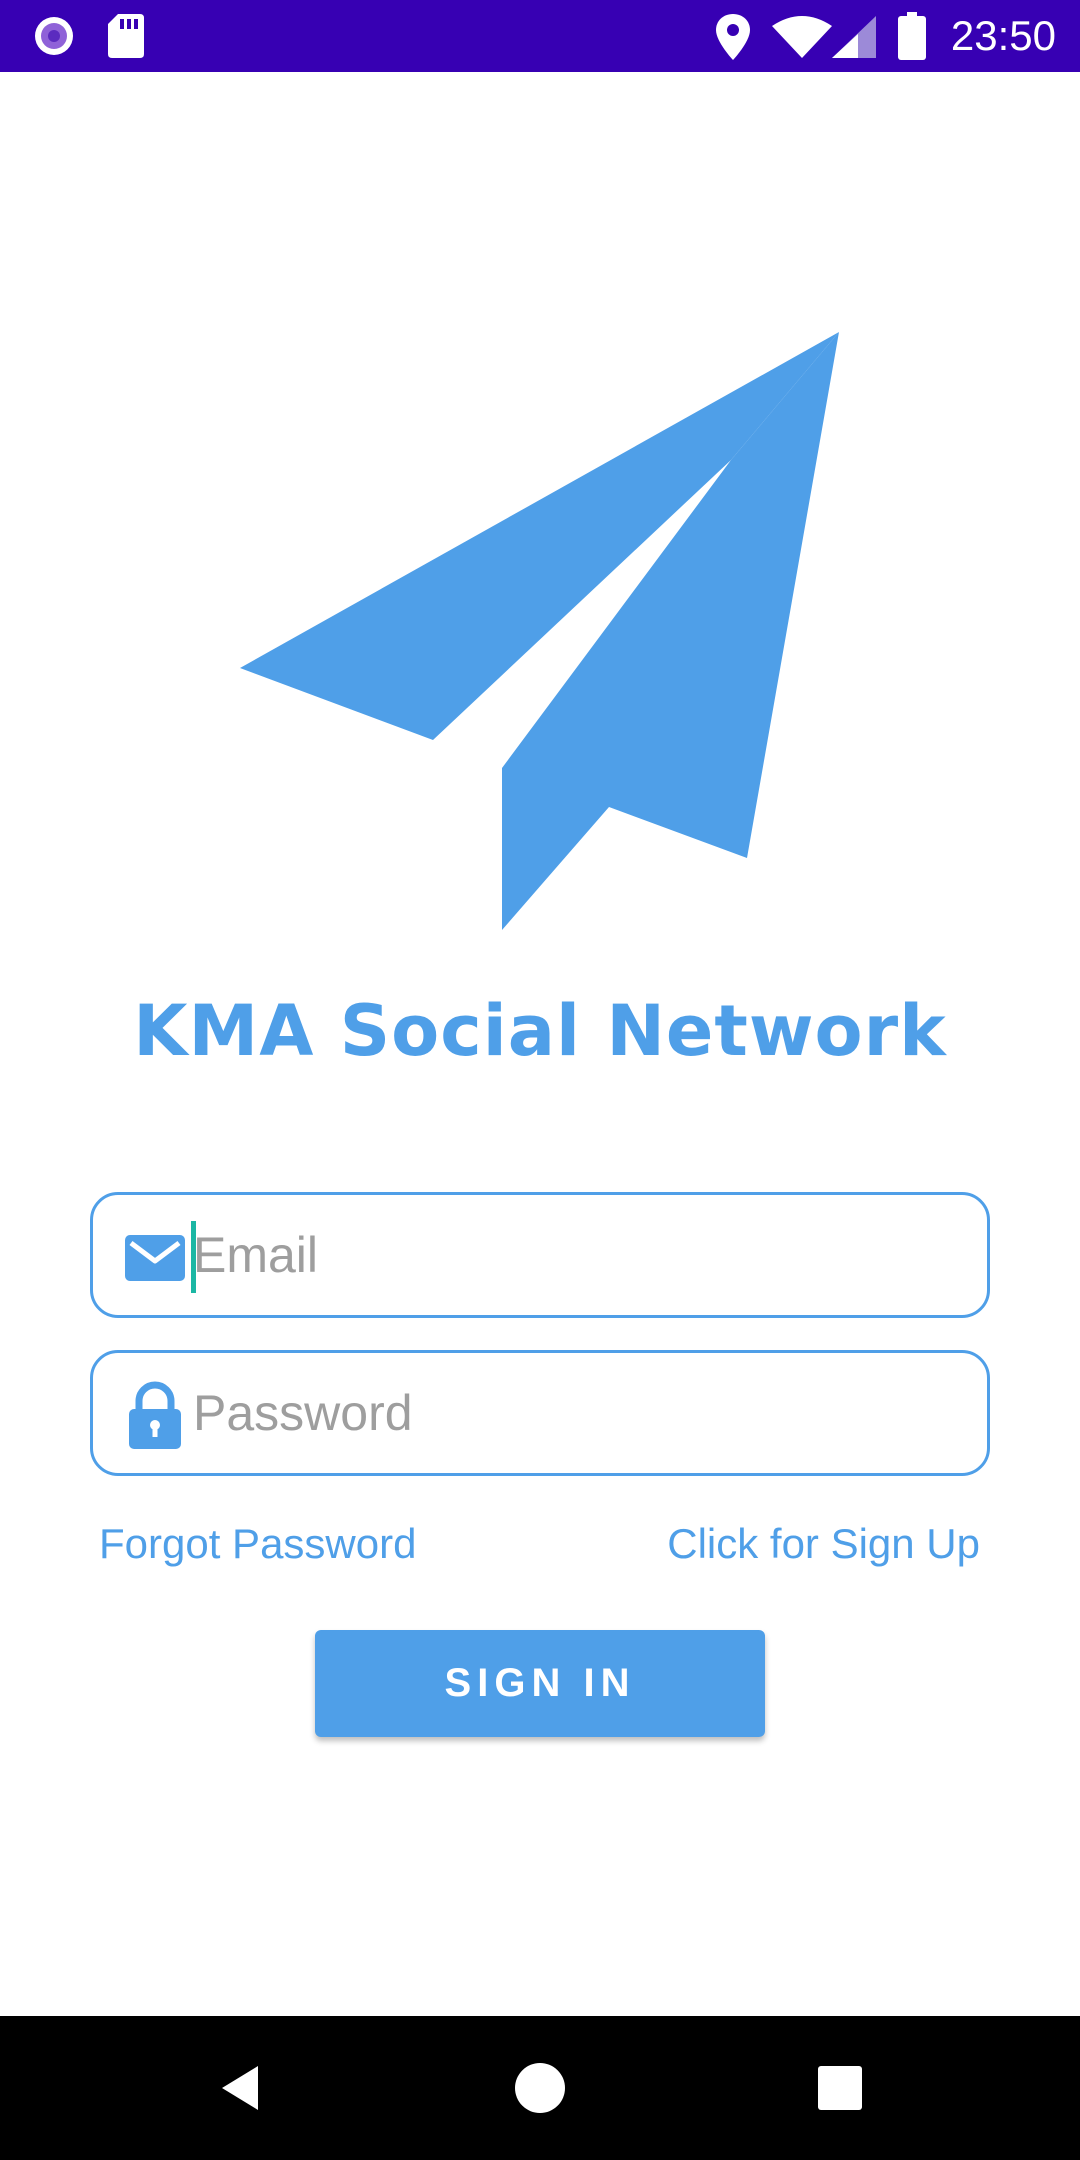 This screenshot has height=2160, width=1080. I want to click on sign-up-link: Click for Sign Up, so click(823, 1544).